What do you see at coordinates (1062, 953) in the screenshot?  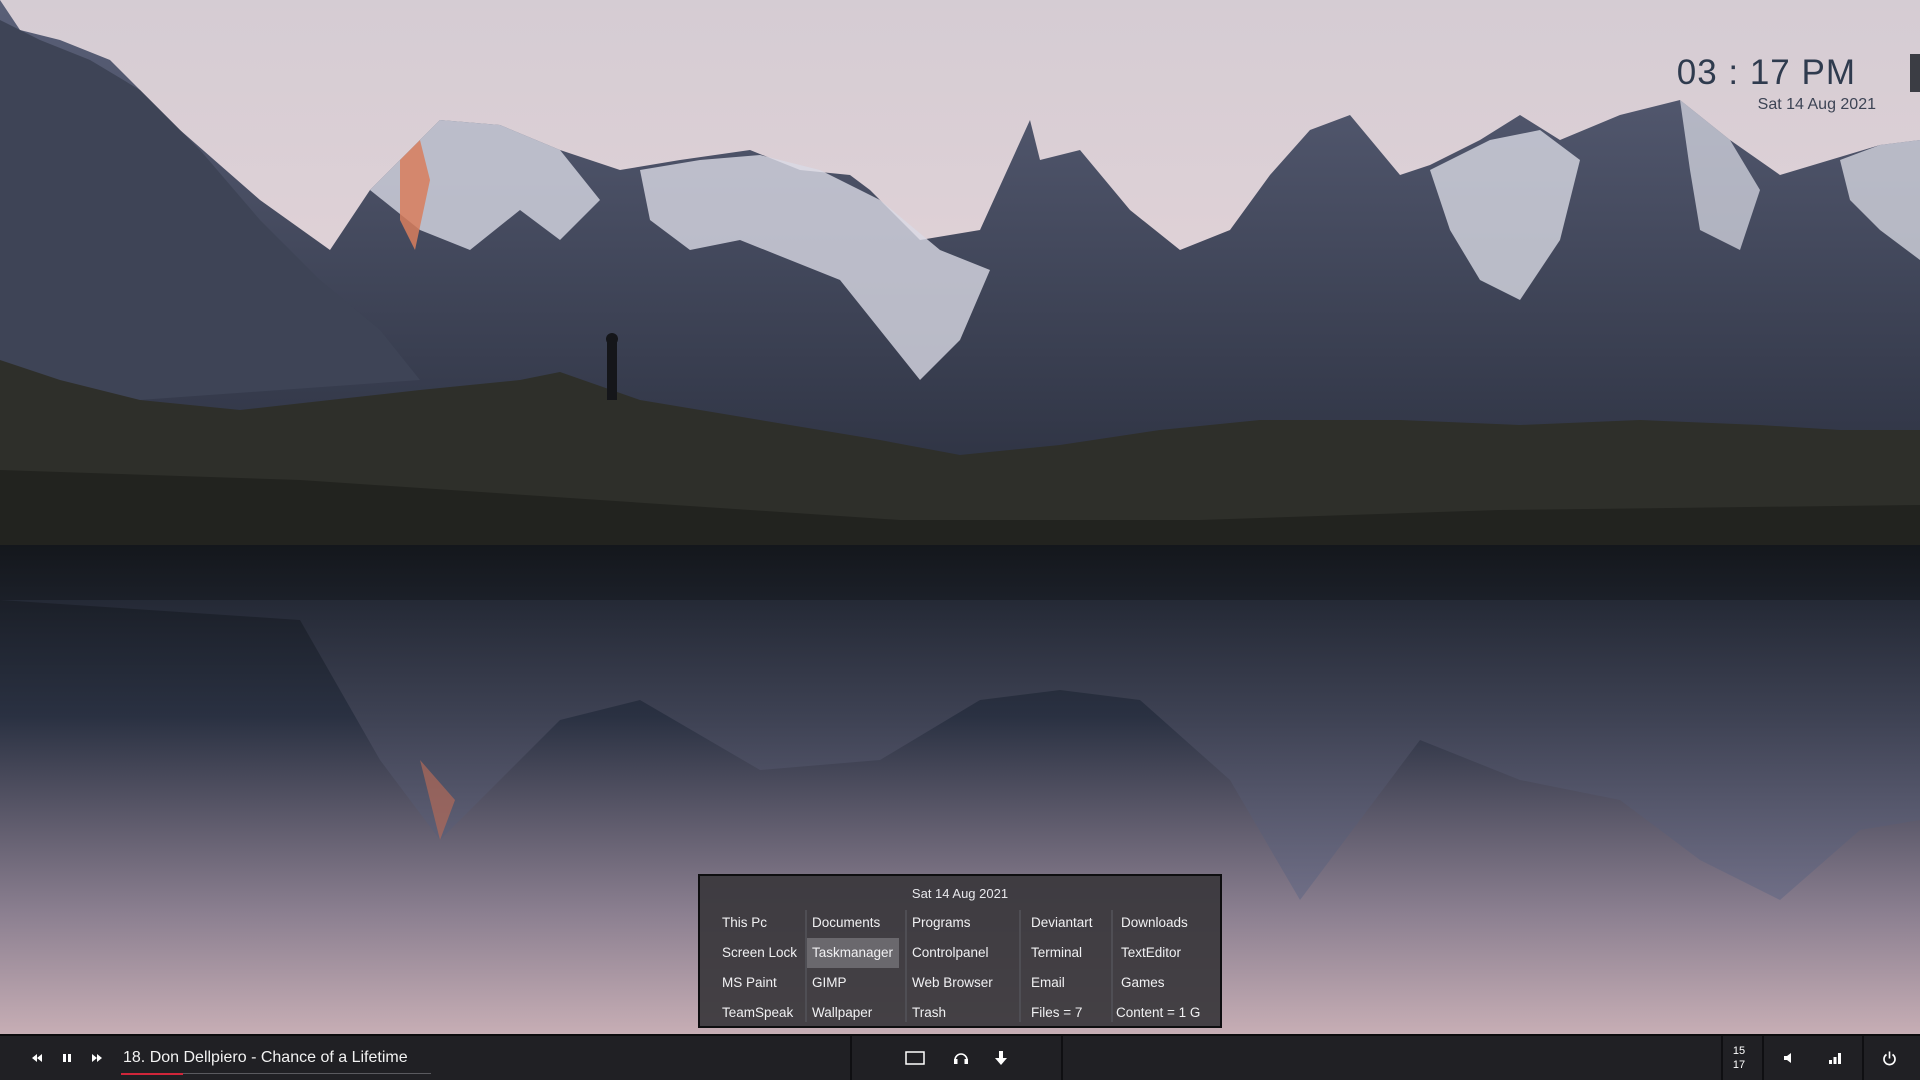 I see `launcher-item-terminal: Terminal` at bounding box center [1062, 953].